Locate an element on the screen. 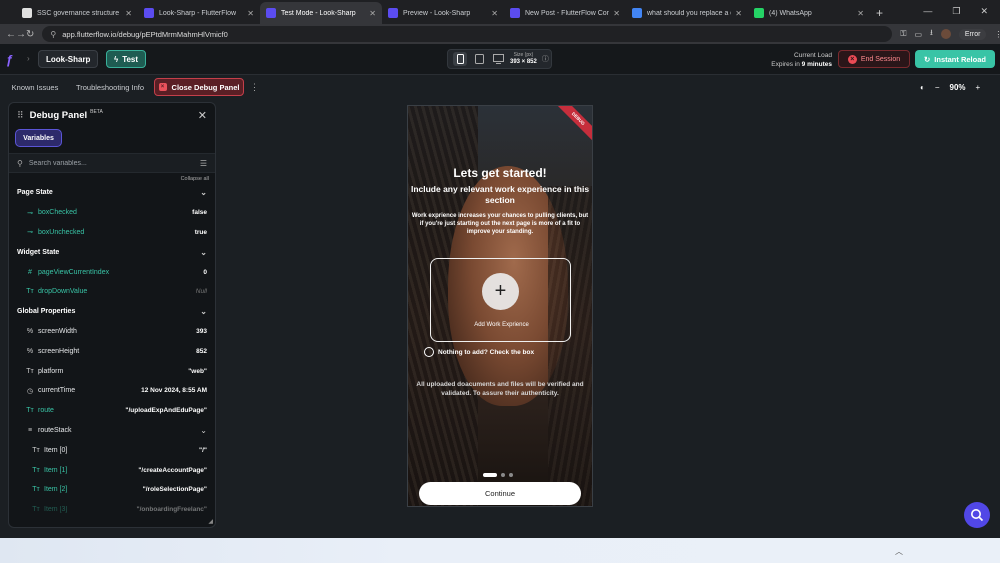 Image resolution: width=1000 pixels, height=563 pixels. variable-name: Item [1] is located at coordinates (56, 470).